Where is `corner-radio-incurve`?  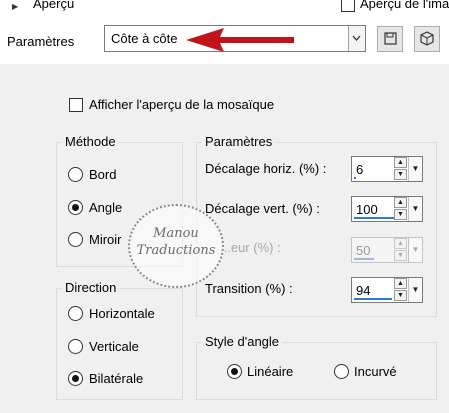 corner-radio-incurve is located at coordinates (341, 371).